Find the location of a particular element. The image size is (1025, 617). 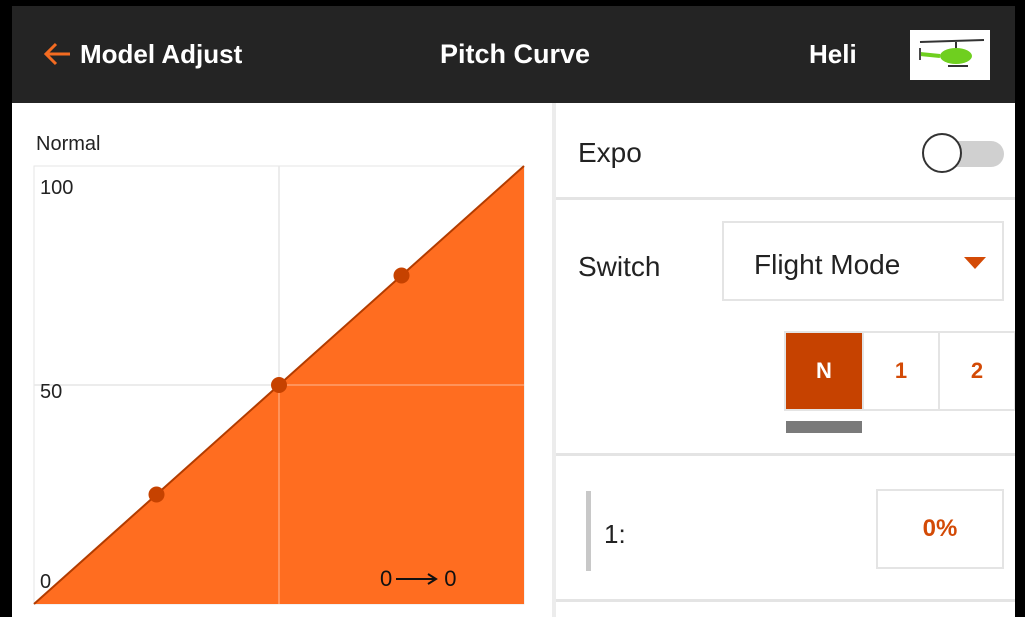

back-button: Model Adjust is located at coordinates (141, 54).